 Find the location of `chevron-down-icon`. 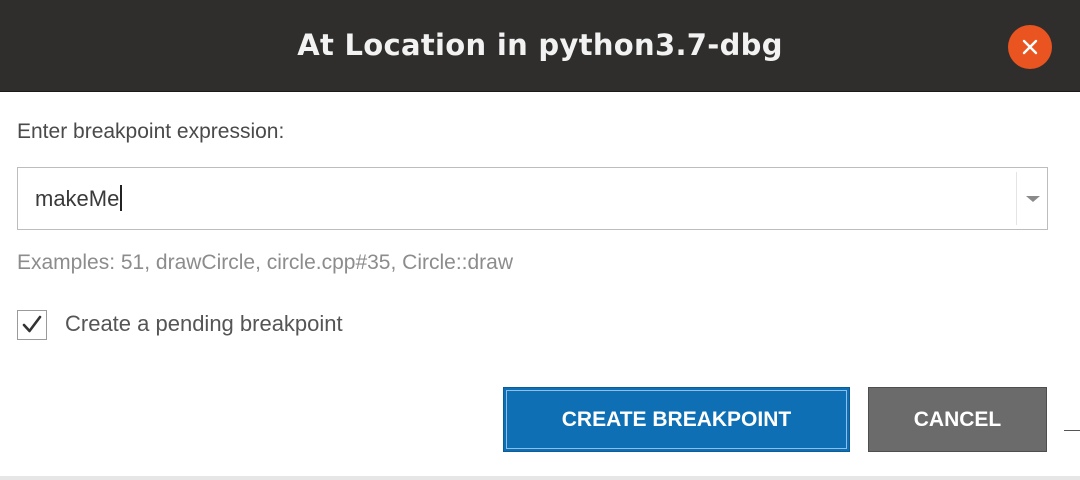

chevron-down-icon is located at coordinates (1033, 199).